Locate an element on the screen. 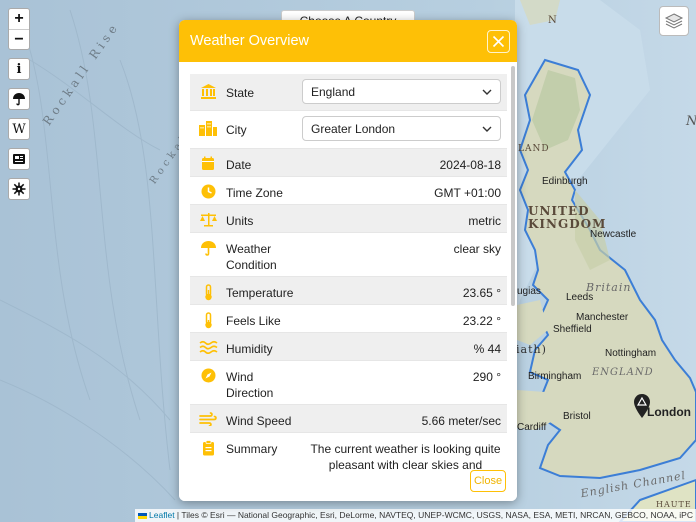 This screenshot has height=522, width=696. modal-scrollbar is located at coordinates (513, 186).